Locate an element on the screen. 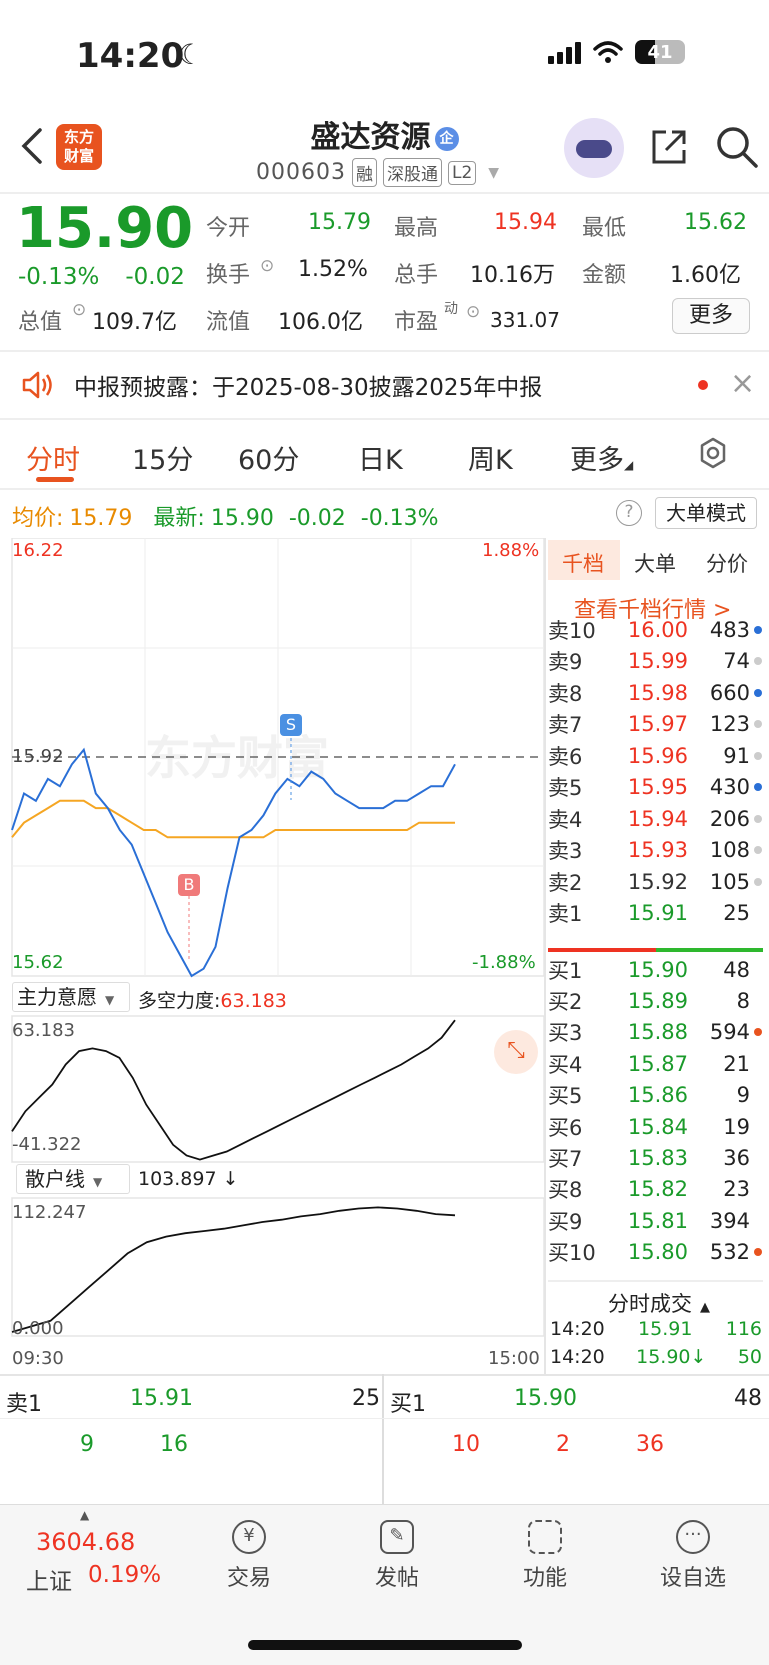 The width and height of the screenshot is (769, 1665). nav-trade: ¥ 交易 is located at coordinates (249, 1556).